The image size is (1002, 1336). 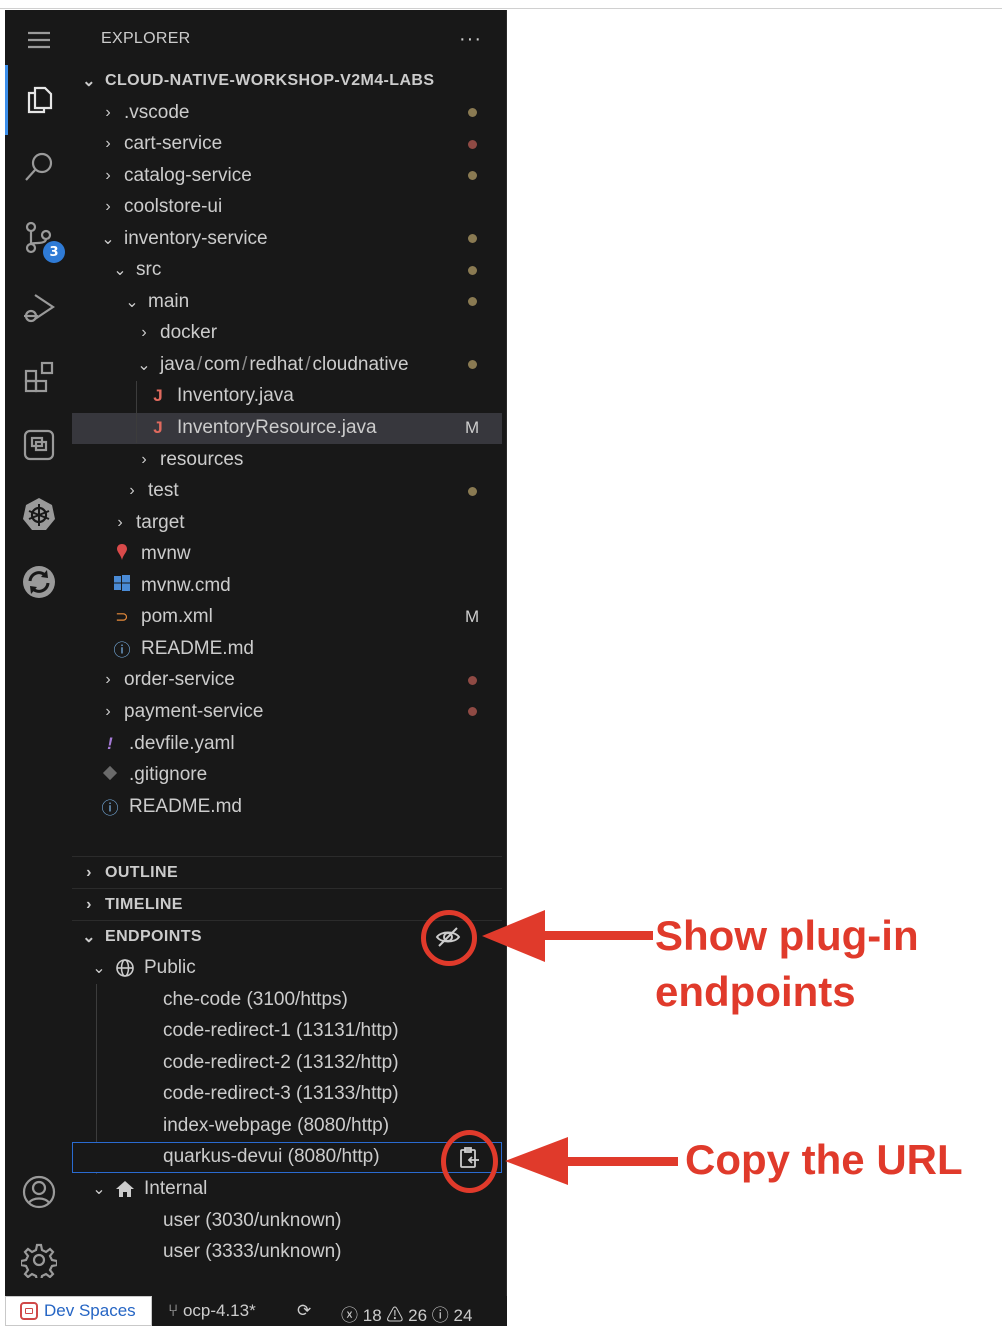 What do you see at coordinates (824, 1159) in the screenshot?
I see `annotation-copy-url: Copy the URL` at bounding box center [824, 1159].